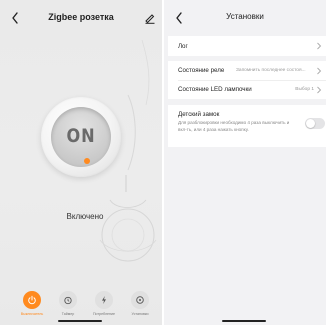 This screenshot has width=326, height=325. I want to click on tab-settings: Установки, so click(140, 305).